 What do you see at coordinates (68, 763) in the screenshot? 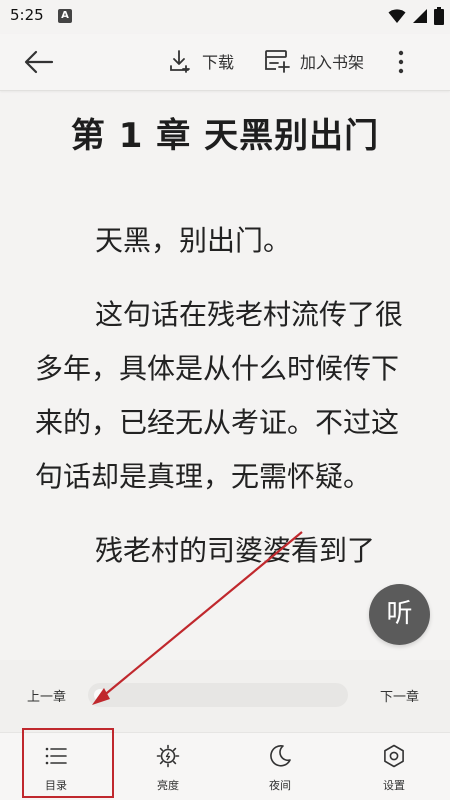
I see `annotation-highlight-box` at bounding box center [68, 763].